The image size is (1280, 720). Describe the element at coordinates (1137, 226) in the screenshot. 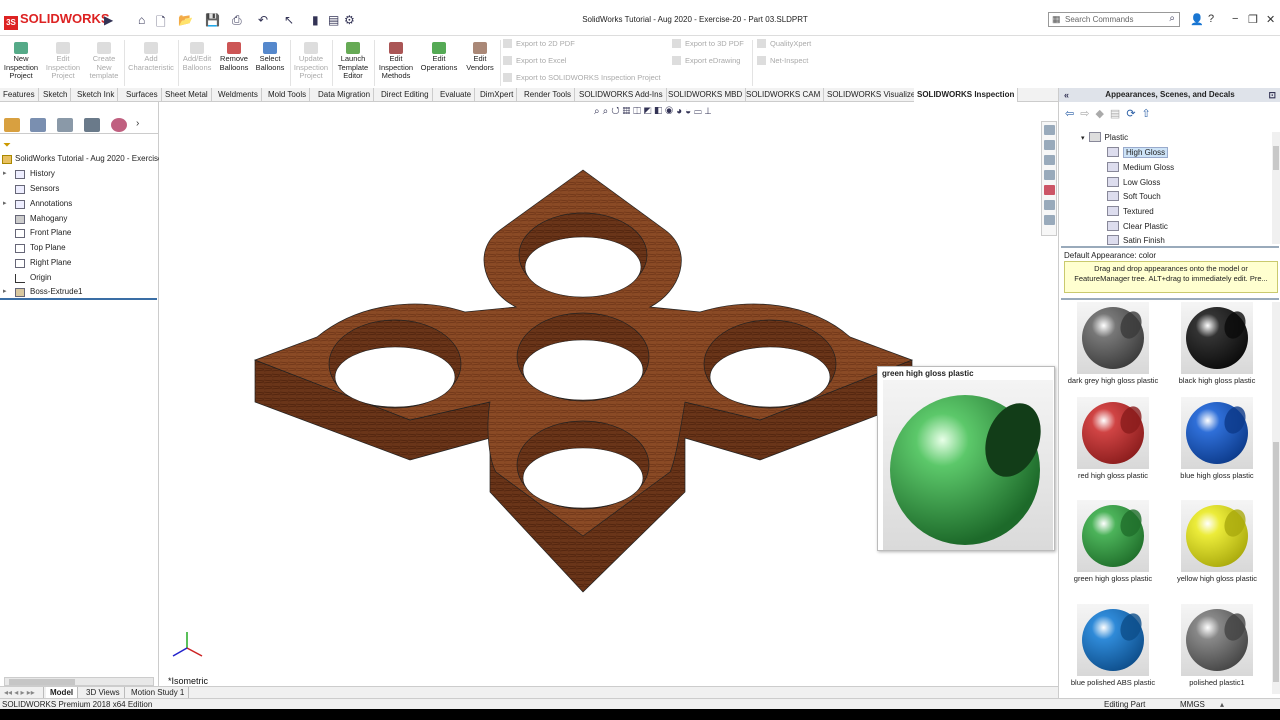

I see `subfolder-clear-plastic: Clear Plastic` at that location.